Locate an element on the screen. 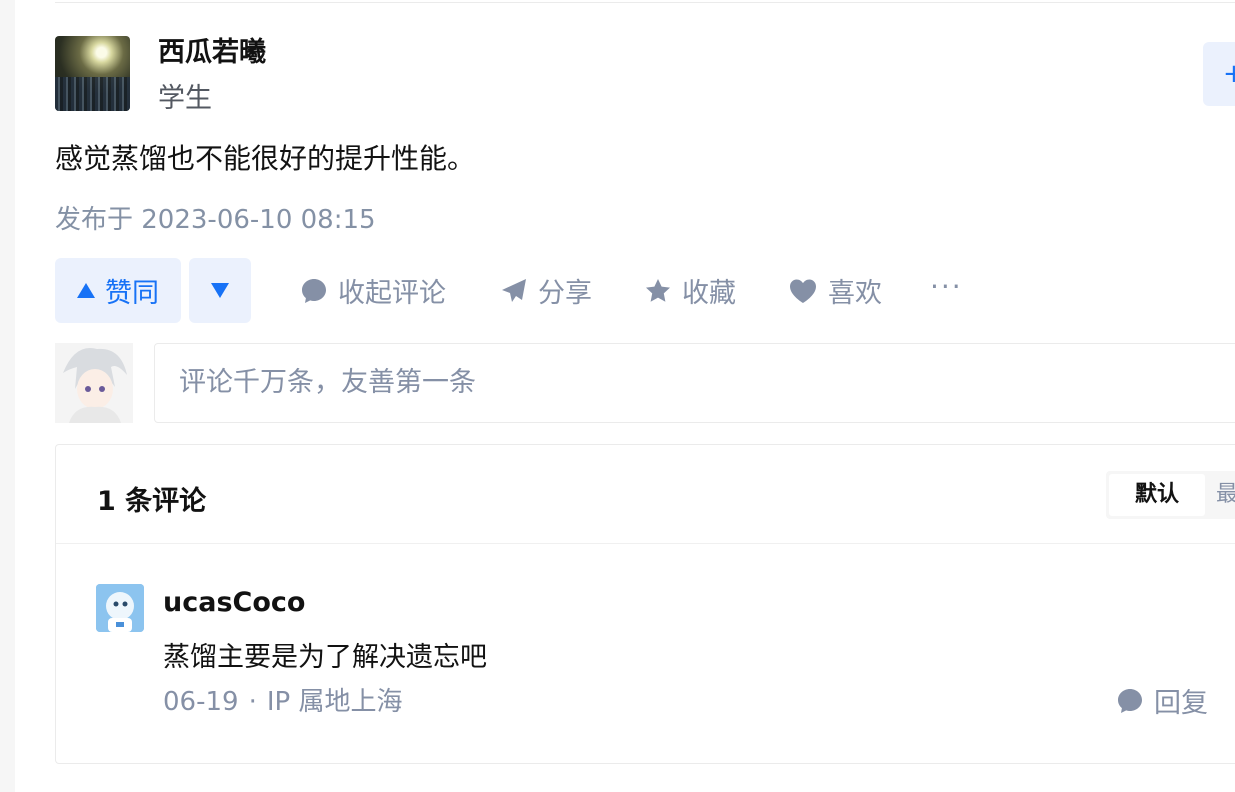 This screenshot has height=792, width=1235. star-icon is located at coordinates (658, 290).